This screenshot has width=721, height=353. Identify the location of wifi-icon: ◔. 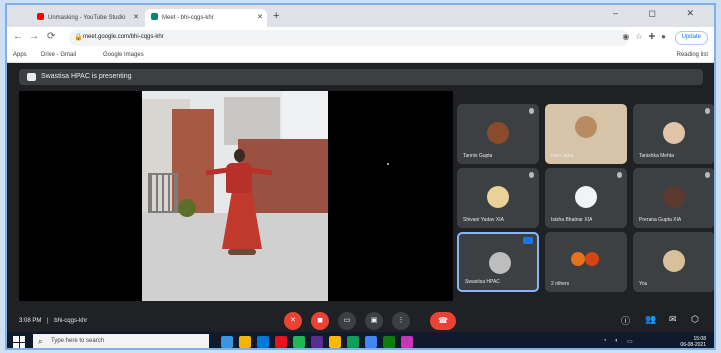
(605, 341).